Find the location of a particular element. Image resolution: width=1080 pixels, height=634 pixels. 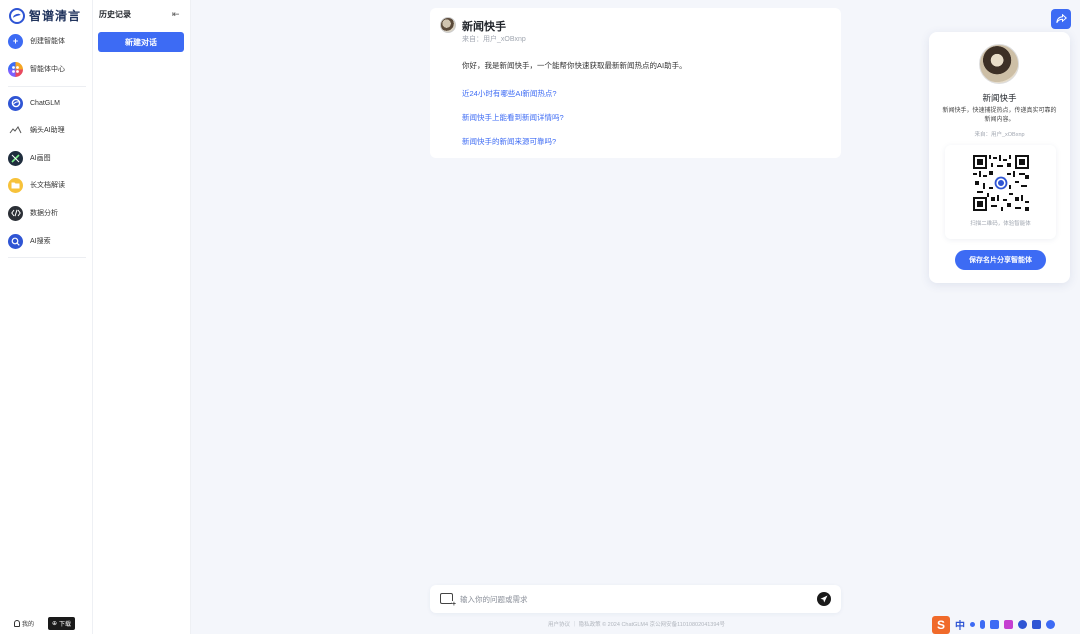

chat-input-bar is located at coordinates (635, 599).